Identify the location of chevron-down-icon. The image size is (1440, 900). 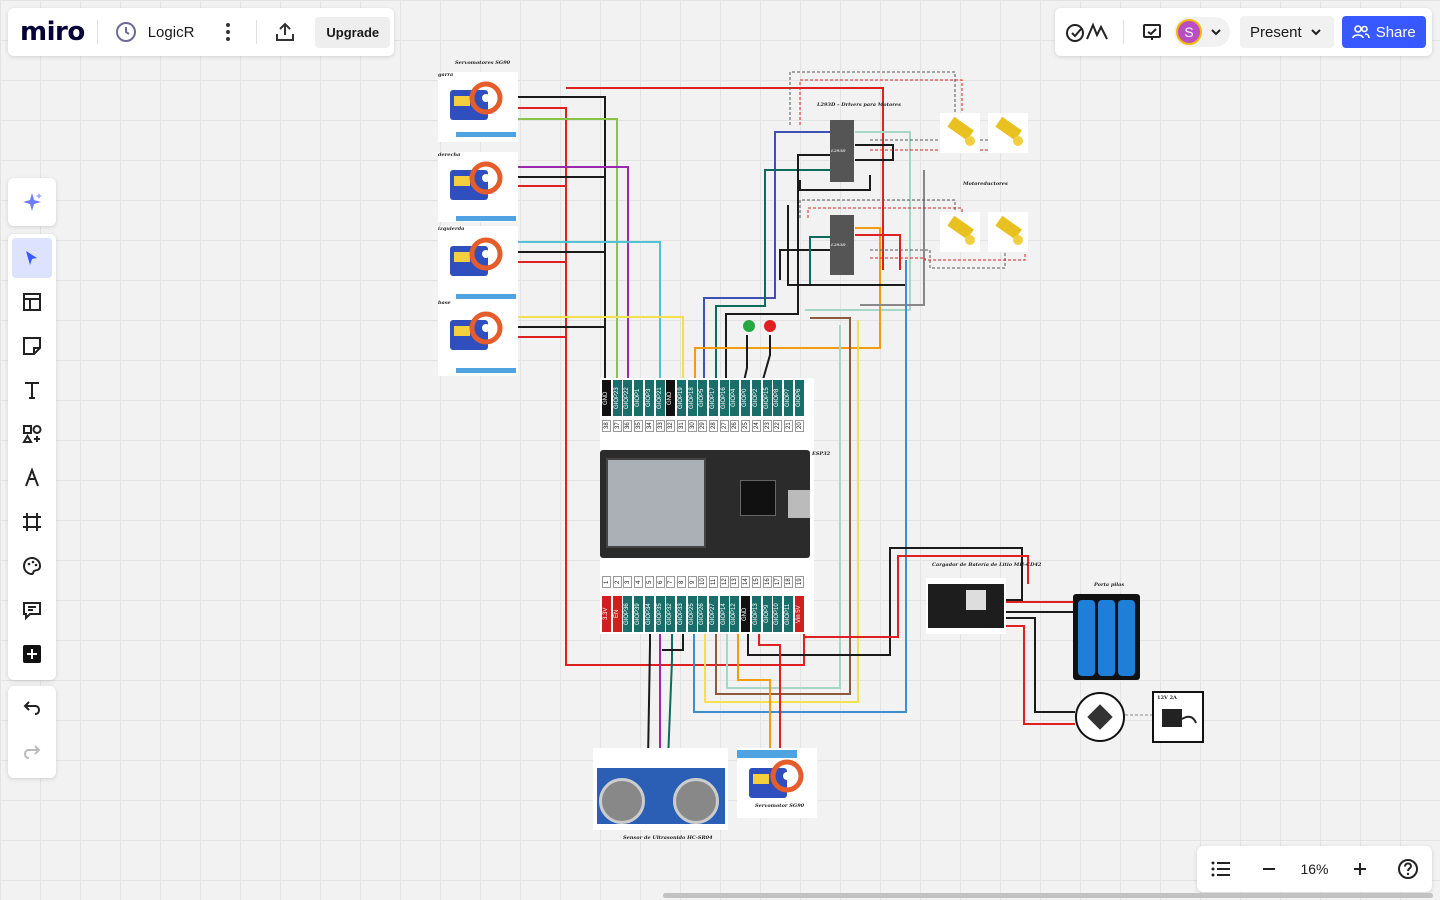
(1315, 32).